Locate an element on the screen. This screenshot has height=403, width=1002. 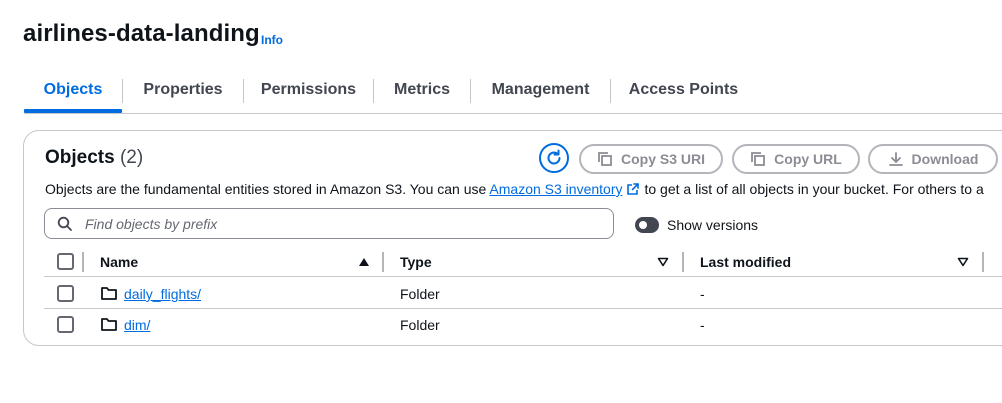
panel-title: Objects (2) is located at coordinates (94, 158).